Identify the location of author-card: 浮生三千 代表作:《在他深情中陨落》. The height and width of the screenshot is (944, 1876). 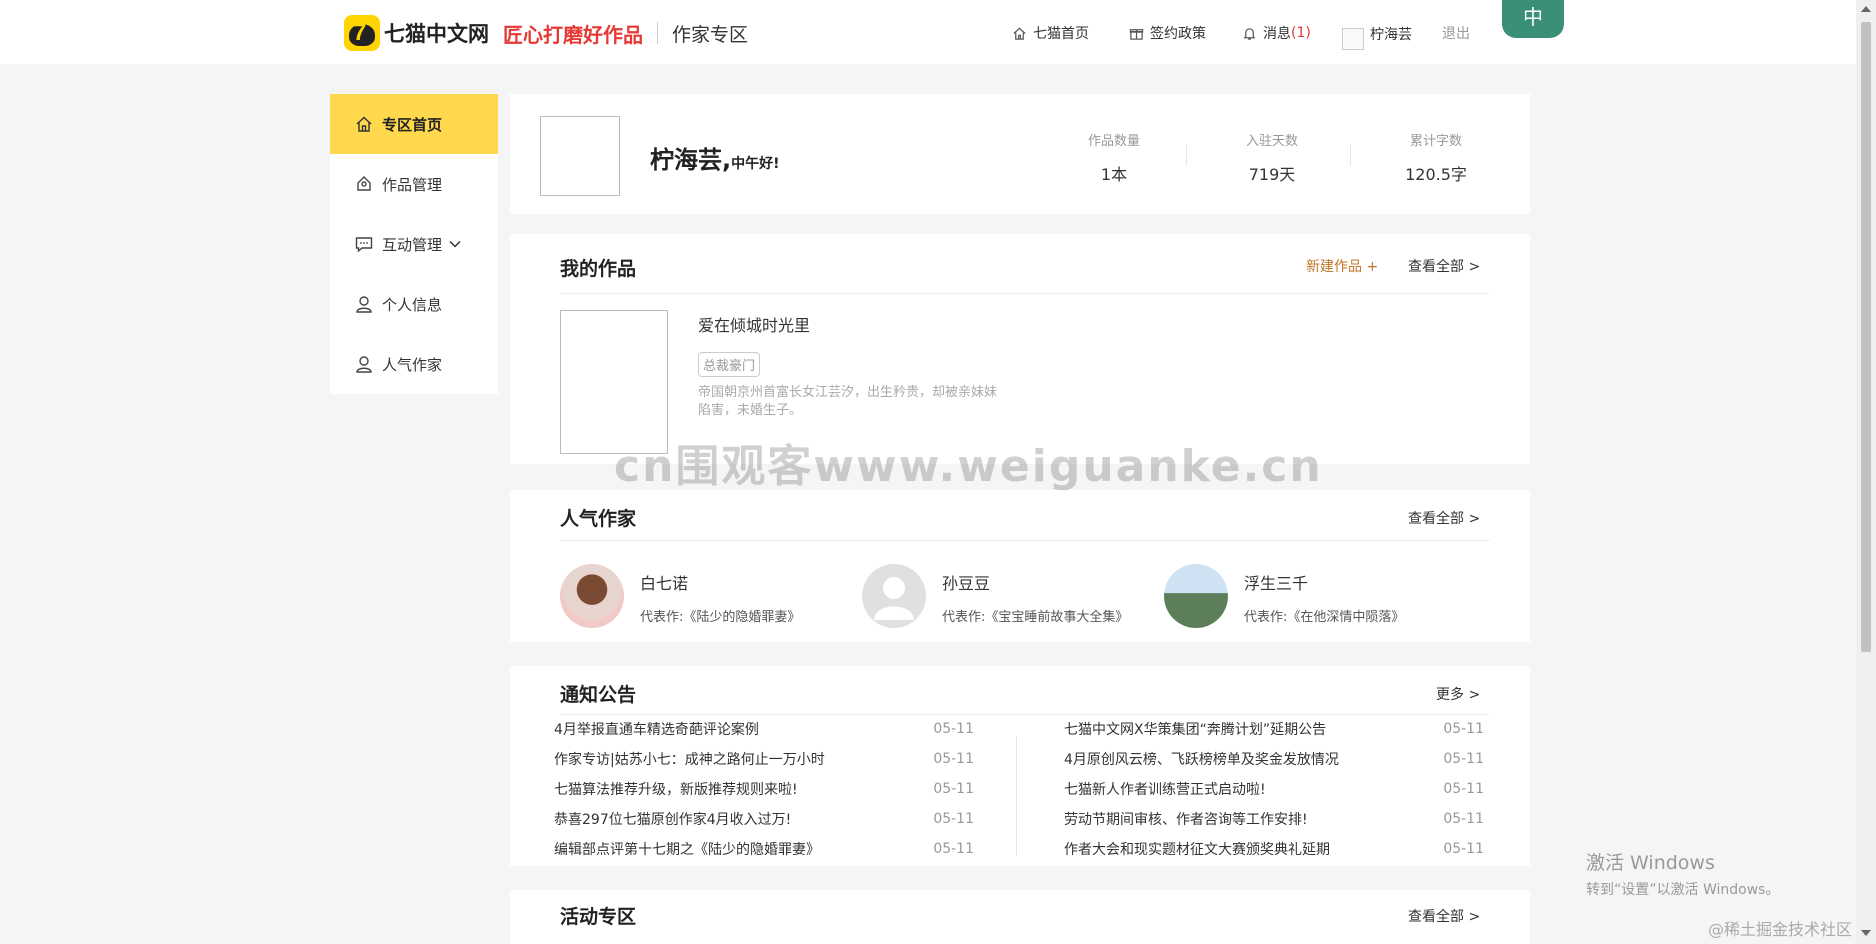
(1314, 597).